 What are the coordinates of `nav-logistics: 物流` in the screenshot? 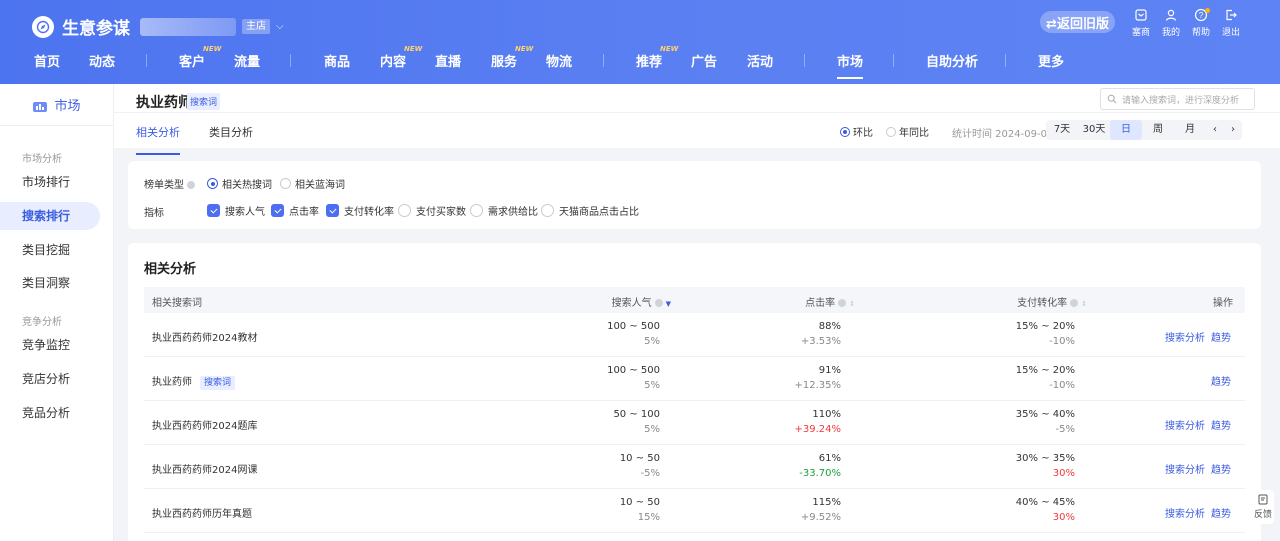 It's located at (559, 60).